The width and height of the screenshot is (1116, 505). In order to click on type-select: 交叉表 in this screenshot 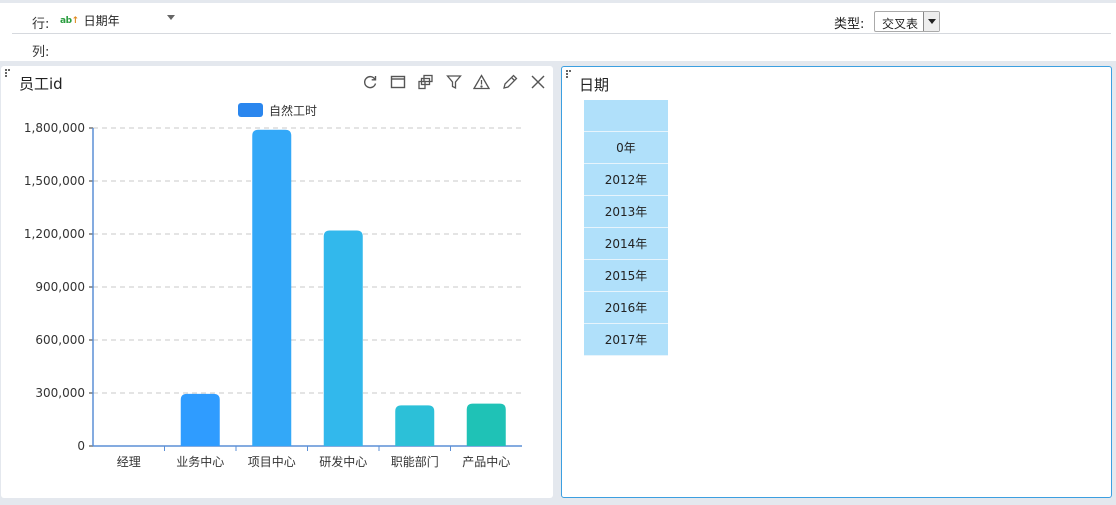, I will do `click(907, 21)`.